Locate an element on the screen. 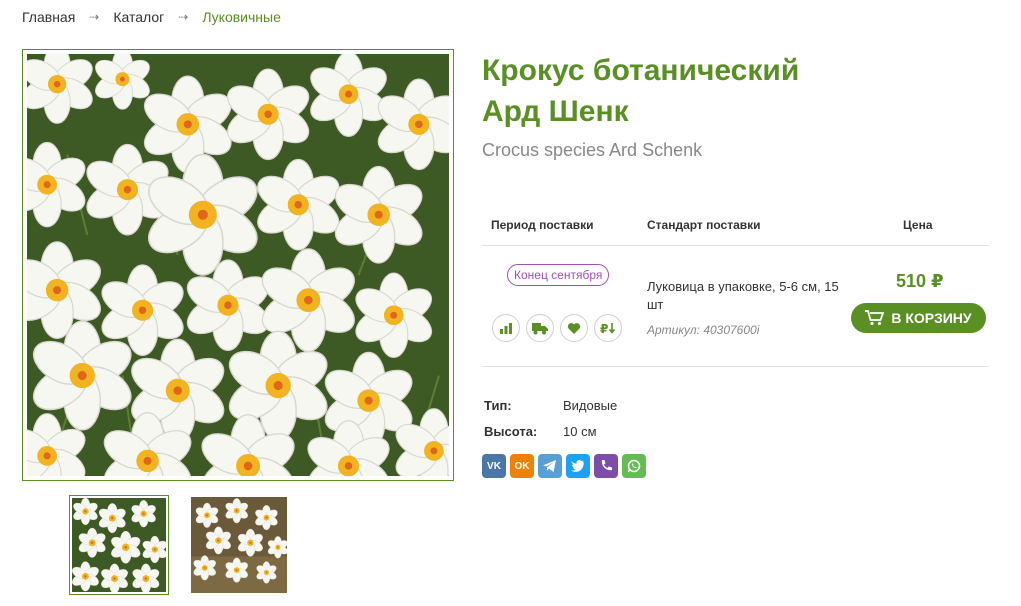 This screenshot has width=1021, height=606. telegram-icon is located at coordinates (550, 466).